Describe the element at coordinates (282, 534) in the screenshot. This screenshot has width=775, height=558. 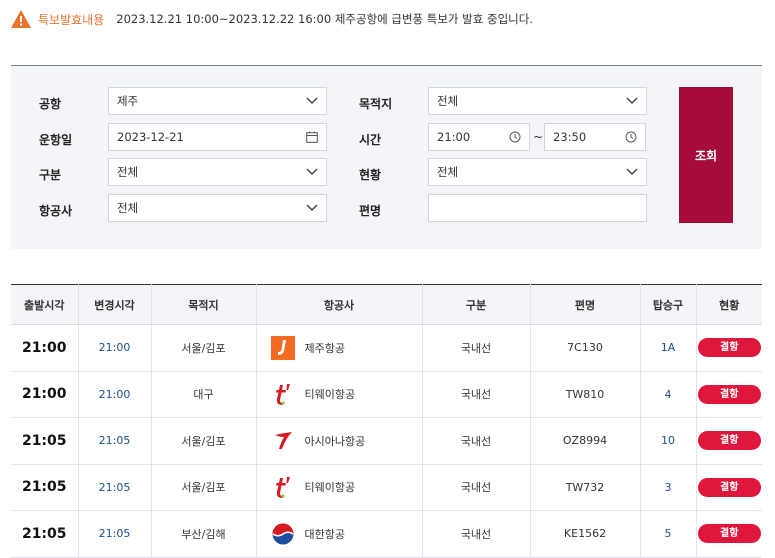
I see `koreanair-logo-icon` at that location.